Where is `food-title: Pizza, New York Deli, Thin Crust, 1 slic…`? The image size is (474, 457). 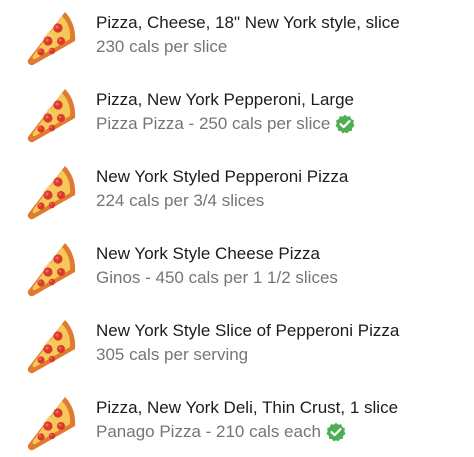 food-title: Pizza, New York Deli, Thin Crust, 1 slic… is located at coordinates (247, 407).